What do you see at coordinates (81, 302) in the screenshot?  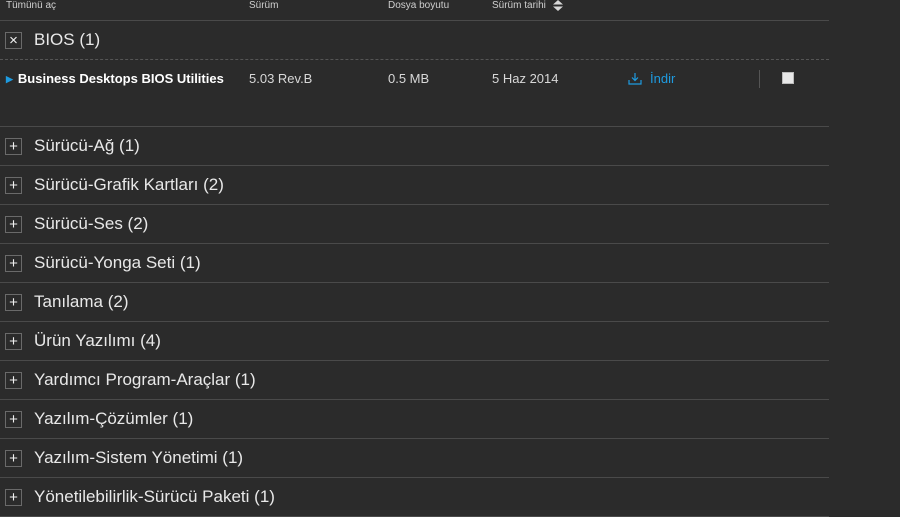 I see `category-title: Tanılama (2)` at bounding box center [81, 302].